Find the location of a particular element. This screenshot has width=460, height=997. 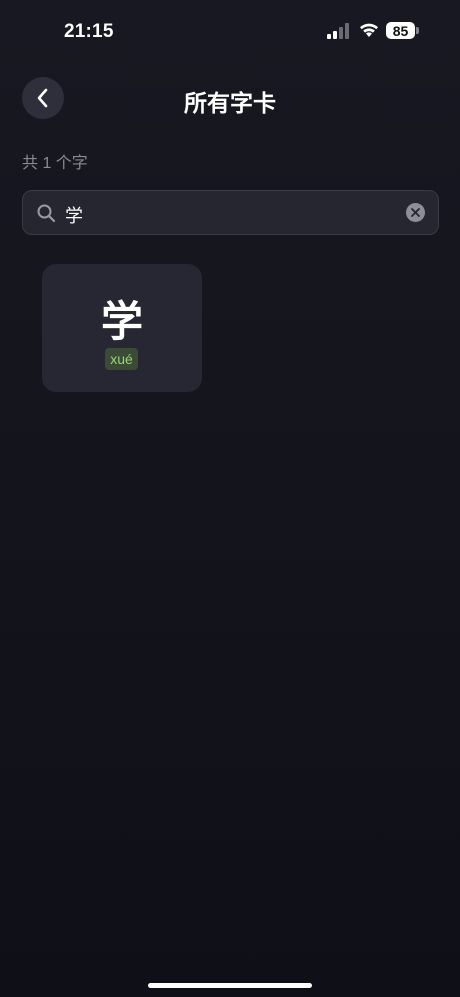

card-character: 学 is located at coordinates (121, 321).